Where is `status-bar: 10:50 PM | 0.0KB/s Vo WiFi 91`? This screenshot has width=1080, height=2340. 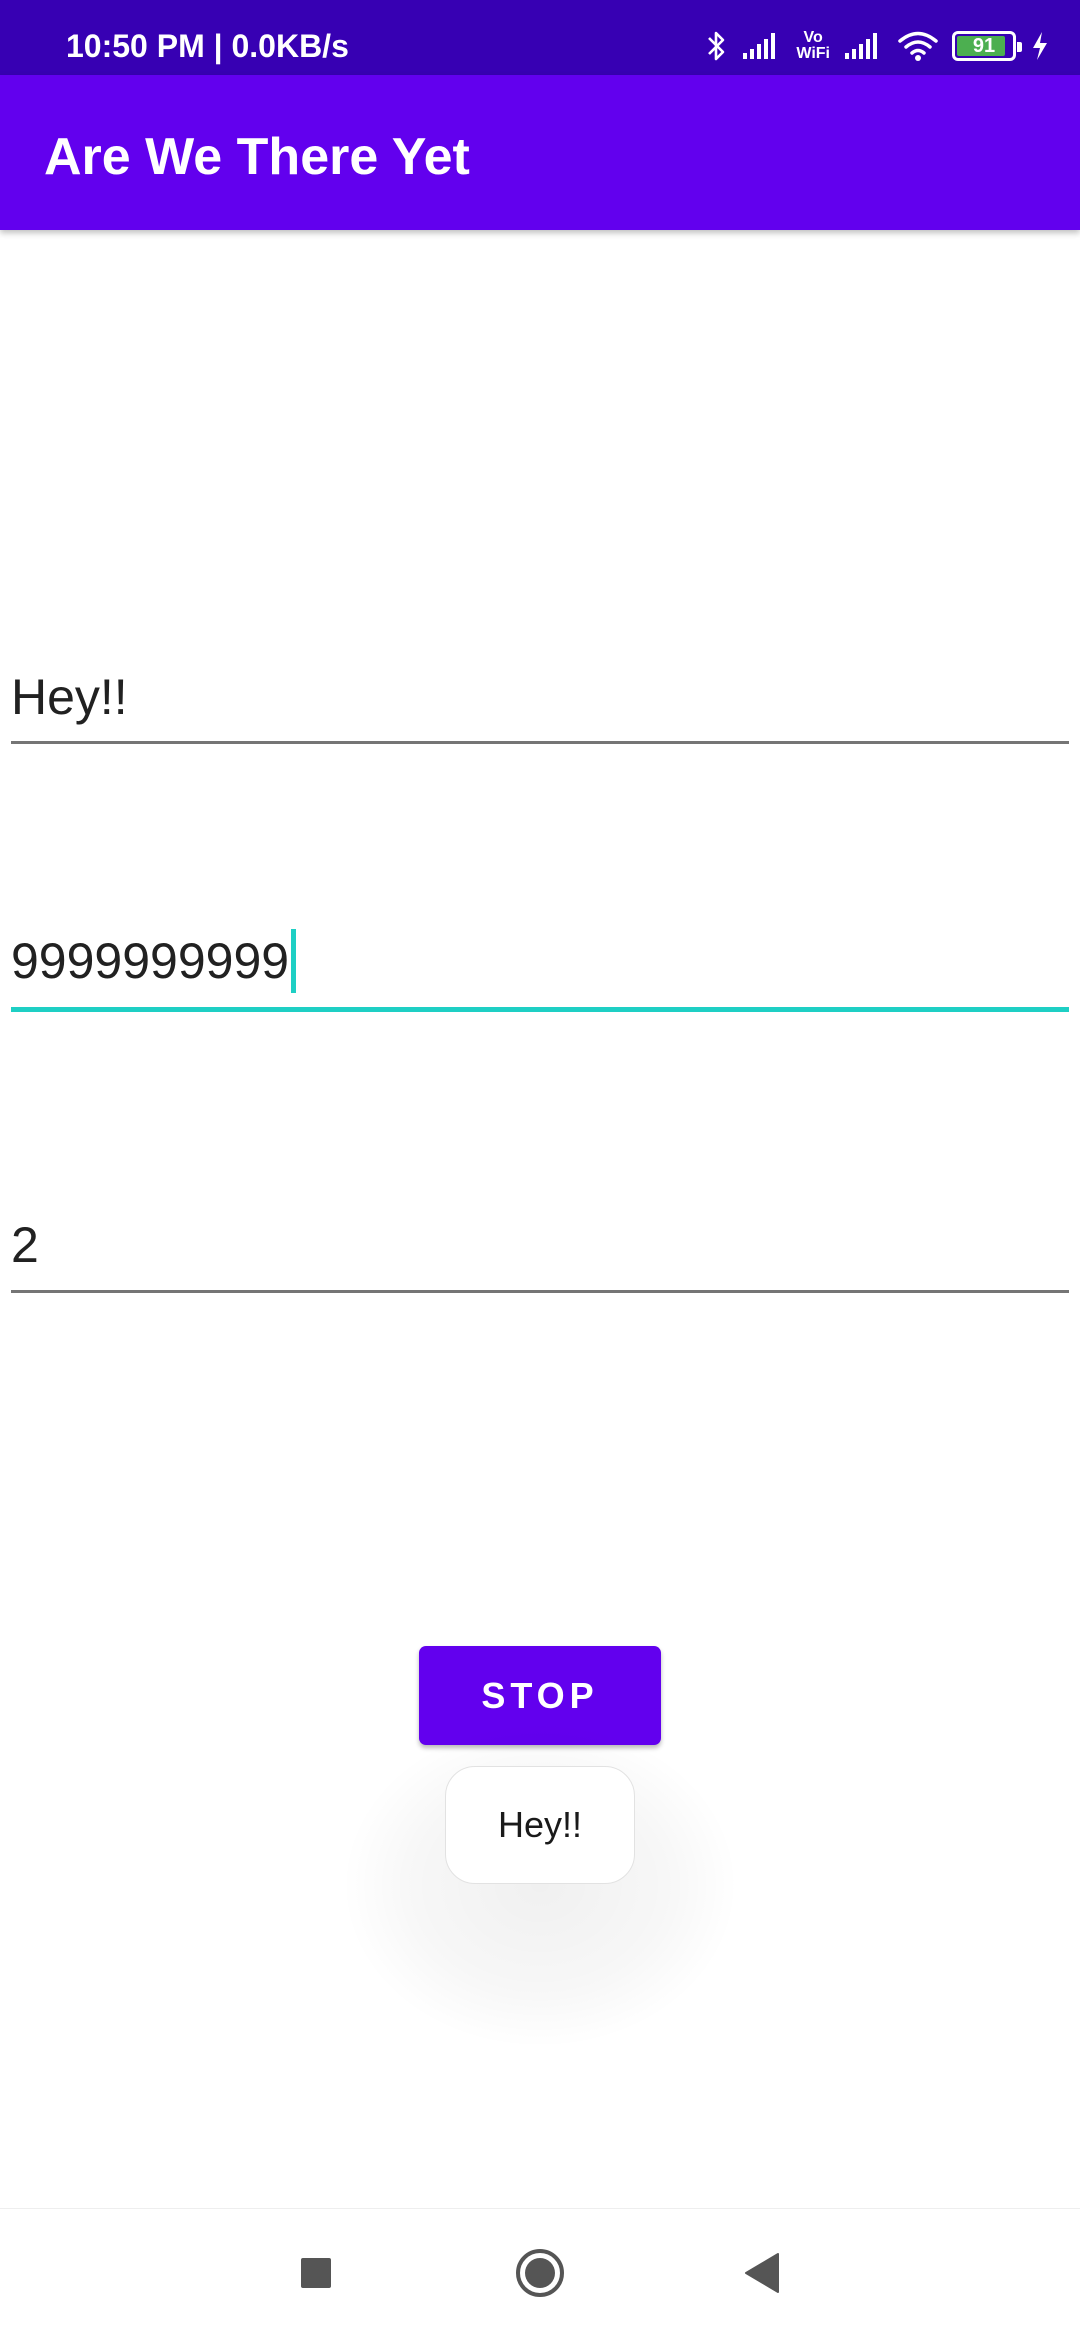
status-bar: 10:50 PM | 0.0KB/s Vo WiFi 91 is located at coordinates (540, 37).